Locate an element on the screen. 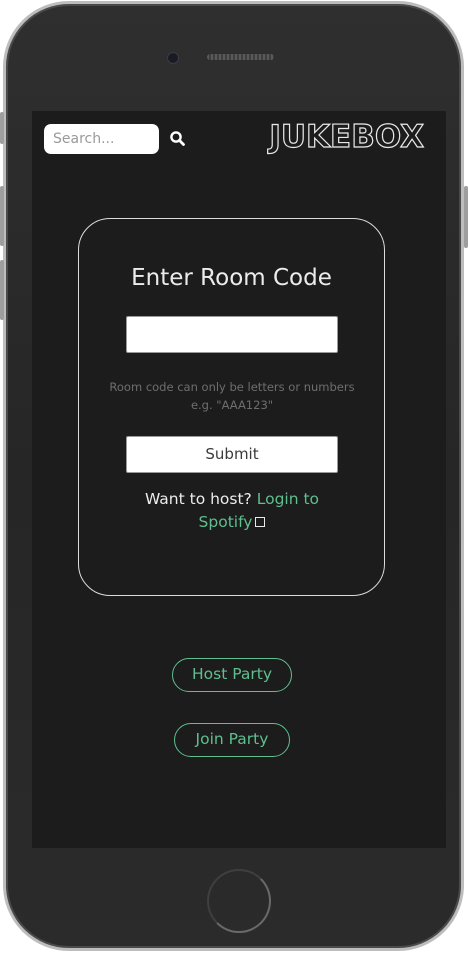 This screenshot has width=468, height=954. host-prompt-text: Want to host? is located at coordinates (198, 499).